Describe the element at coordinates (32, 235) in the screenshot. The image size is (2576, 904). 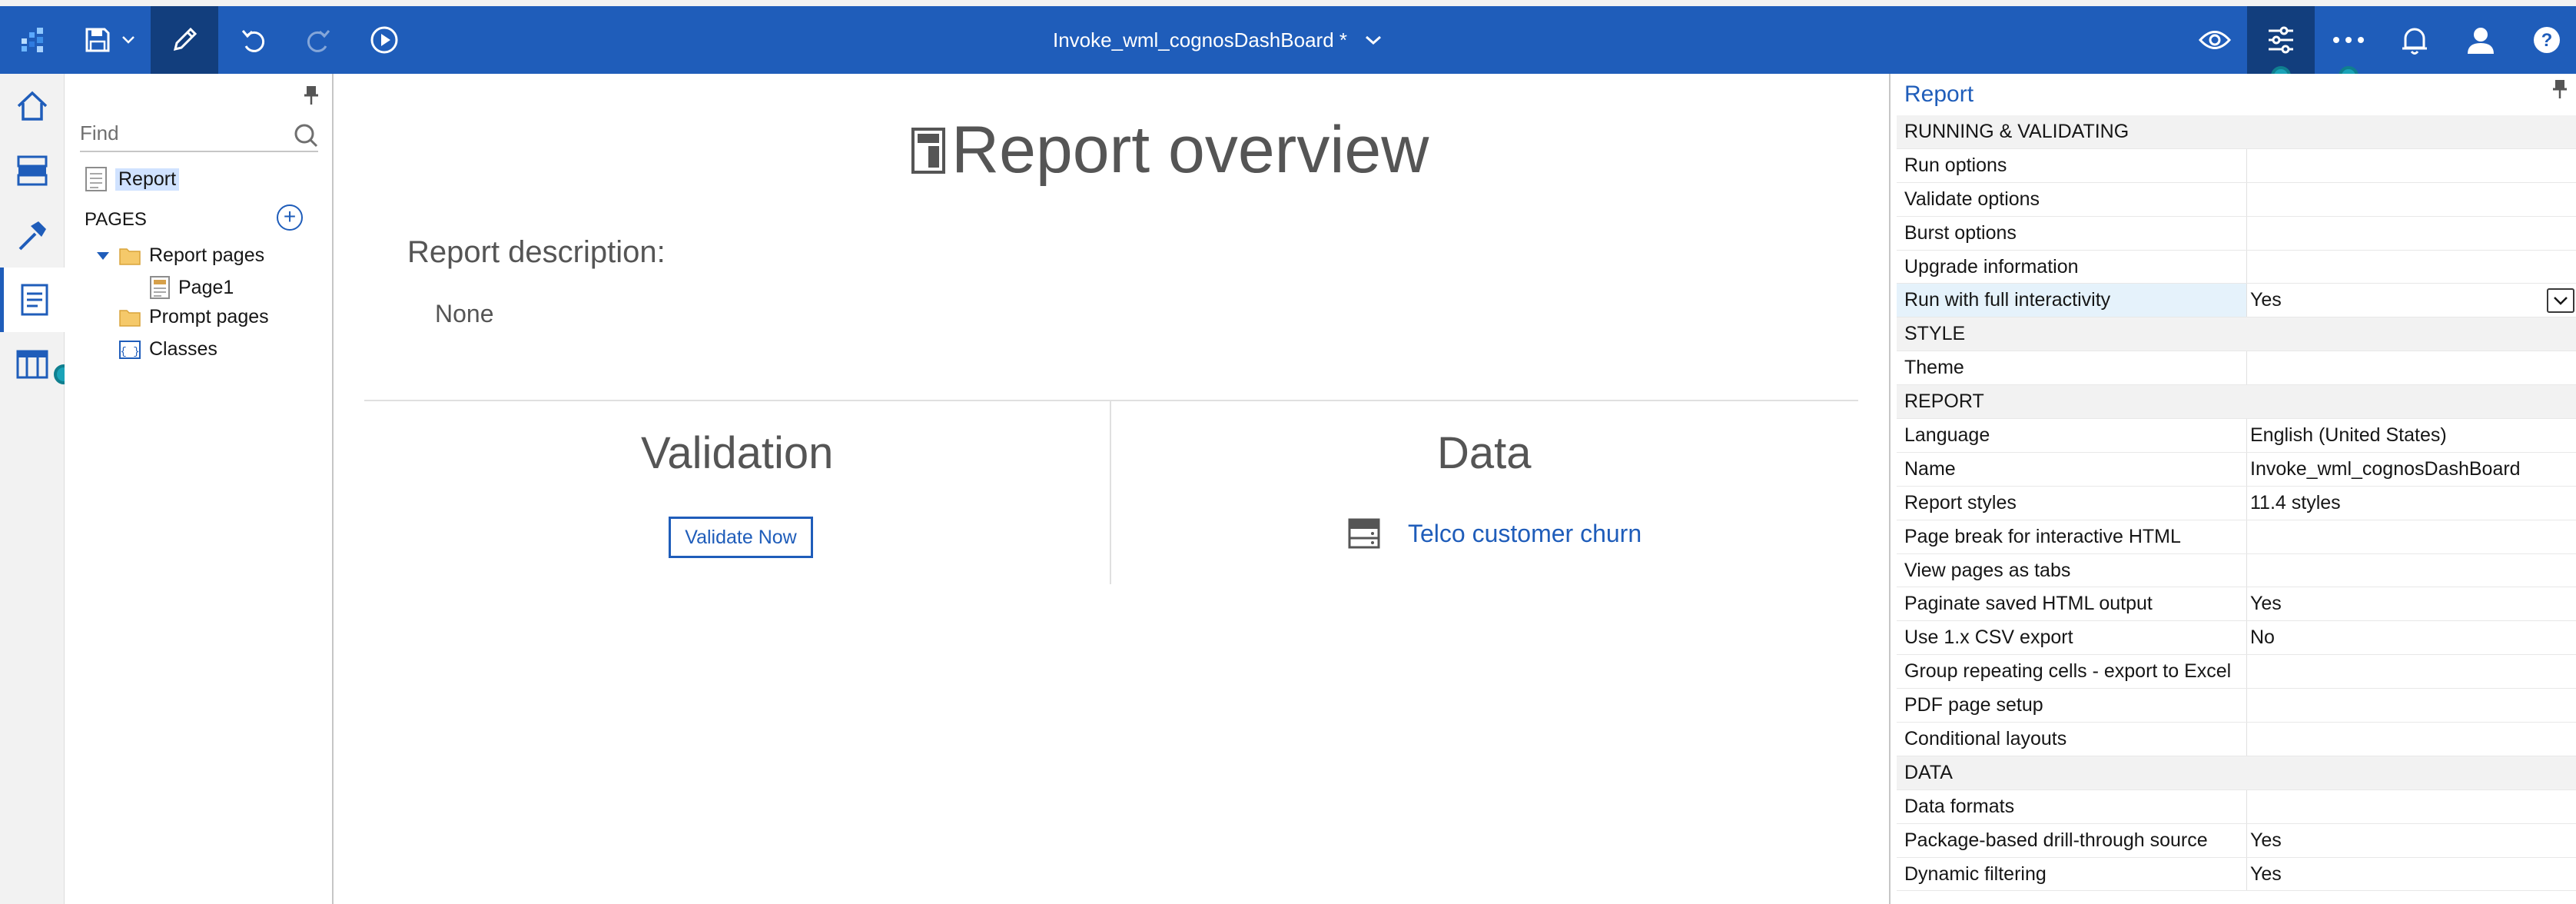
I see `toolbox-hammer-icon` at that location.